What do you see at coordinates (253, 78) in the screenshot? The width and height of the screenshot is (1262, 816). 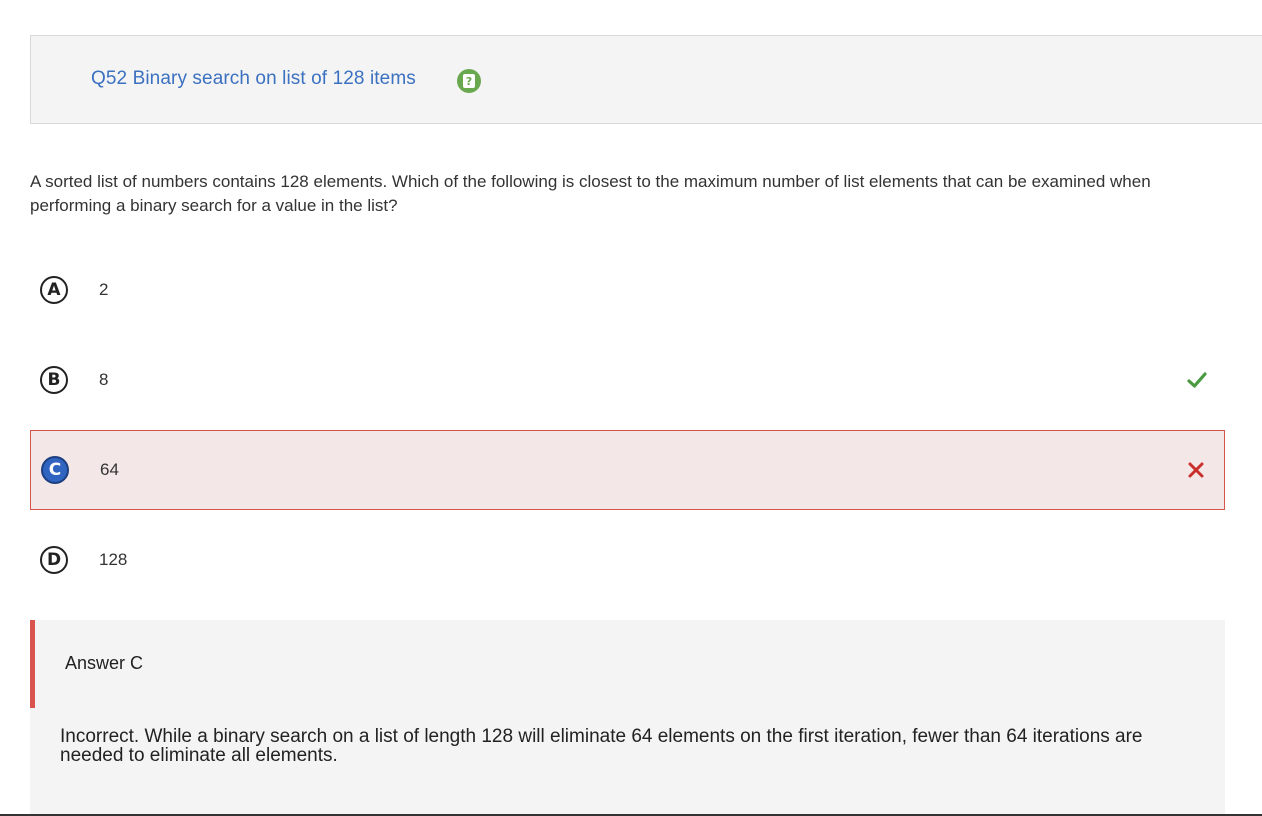 I see `question-title: Q52 Binary search on list of 128 items` at bounding box center [253, 78].